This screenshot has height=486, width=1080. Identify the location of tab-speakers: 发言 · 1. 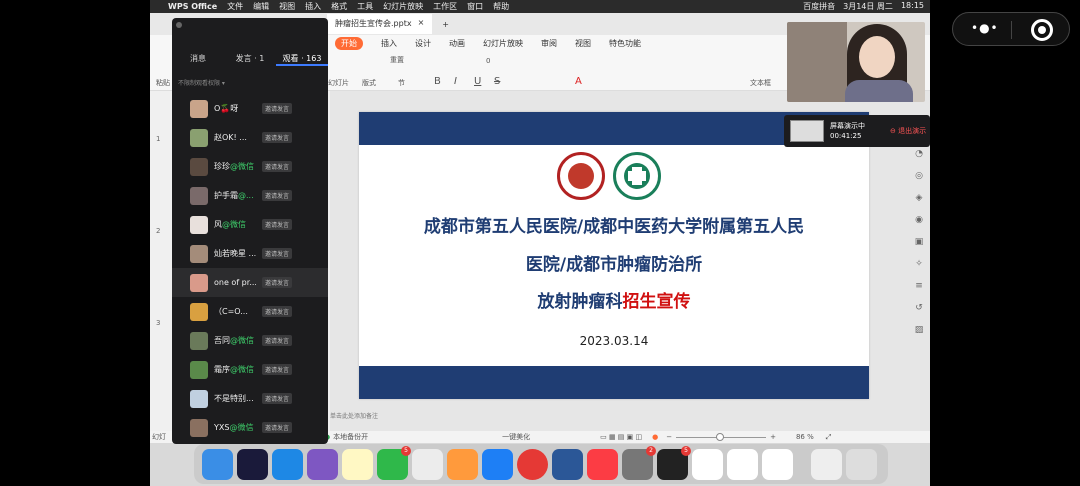
(250, 59).